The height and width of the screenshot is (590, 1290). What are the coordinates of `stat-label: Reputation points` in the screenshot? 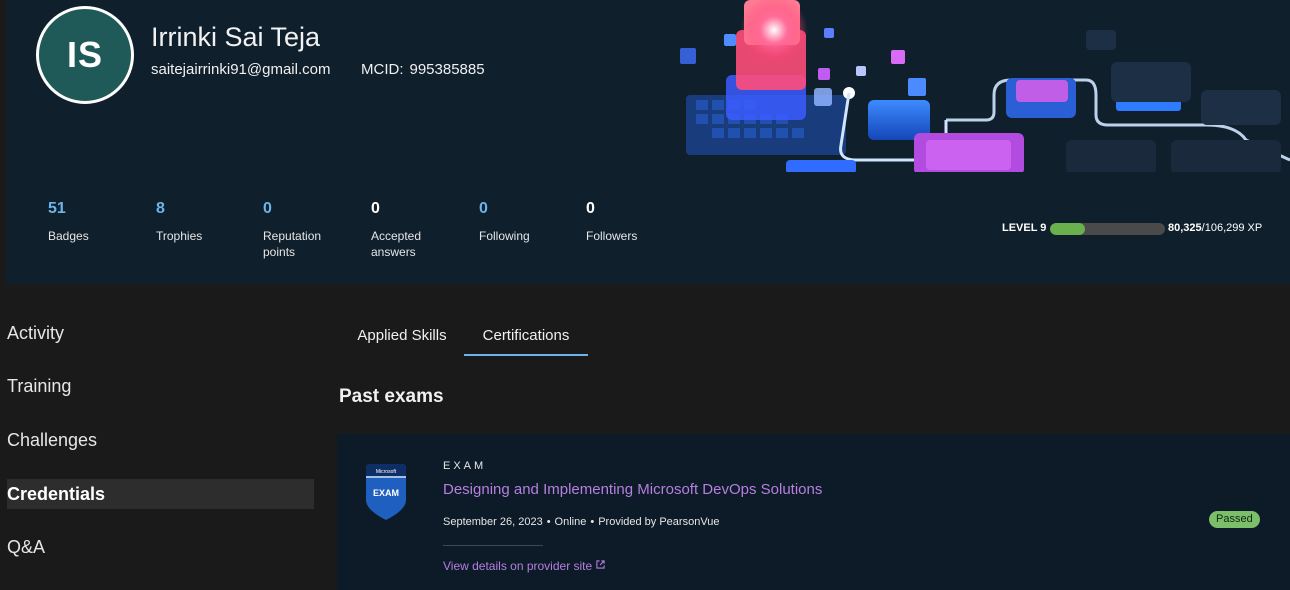 It's located at (292, 244).